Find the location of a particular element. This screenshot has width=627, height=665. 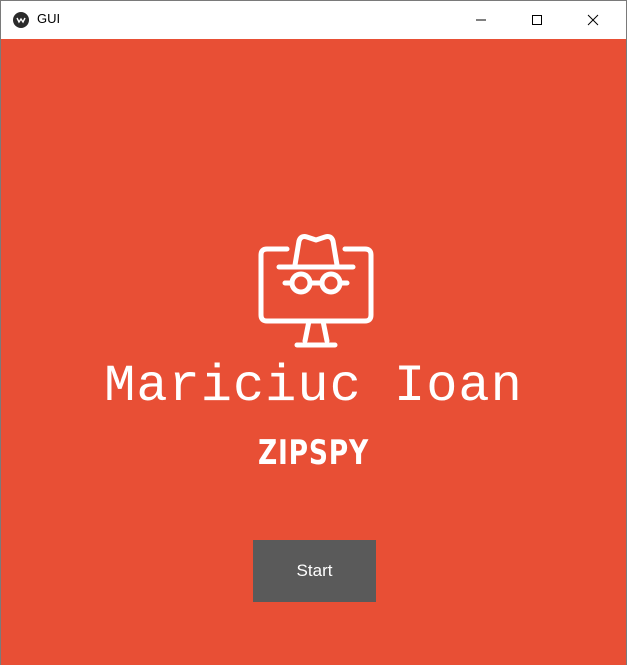

app-icon is located at coordinates (21, 20).